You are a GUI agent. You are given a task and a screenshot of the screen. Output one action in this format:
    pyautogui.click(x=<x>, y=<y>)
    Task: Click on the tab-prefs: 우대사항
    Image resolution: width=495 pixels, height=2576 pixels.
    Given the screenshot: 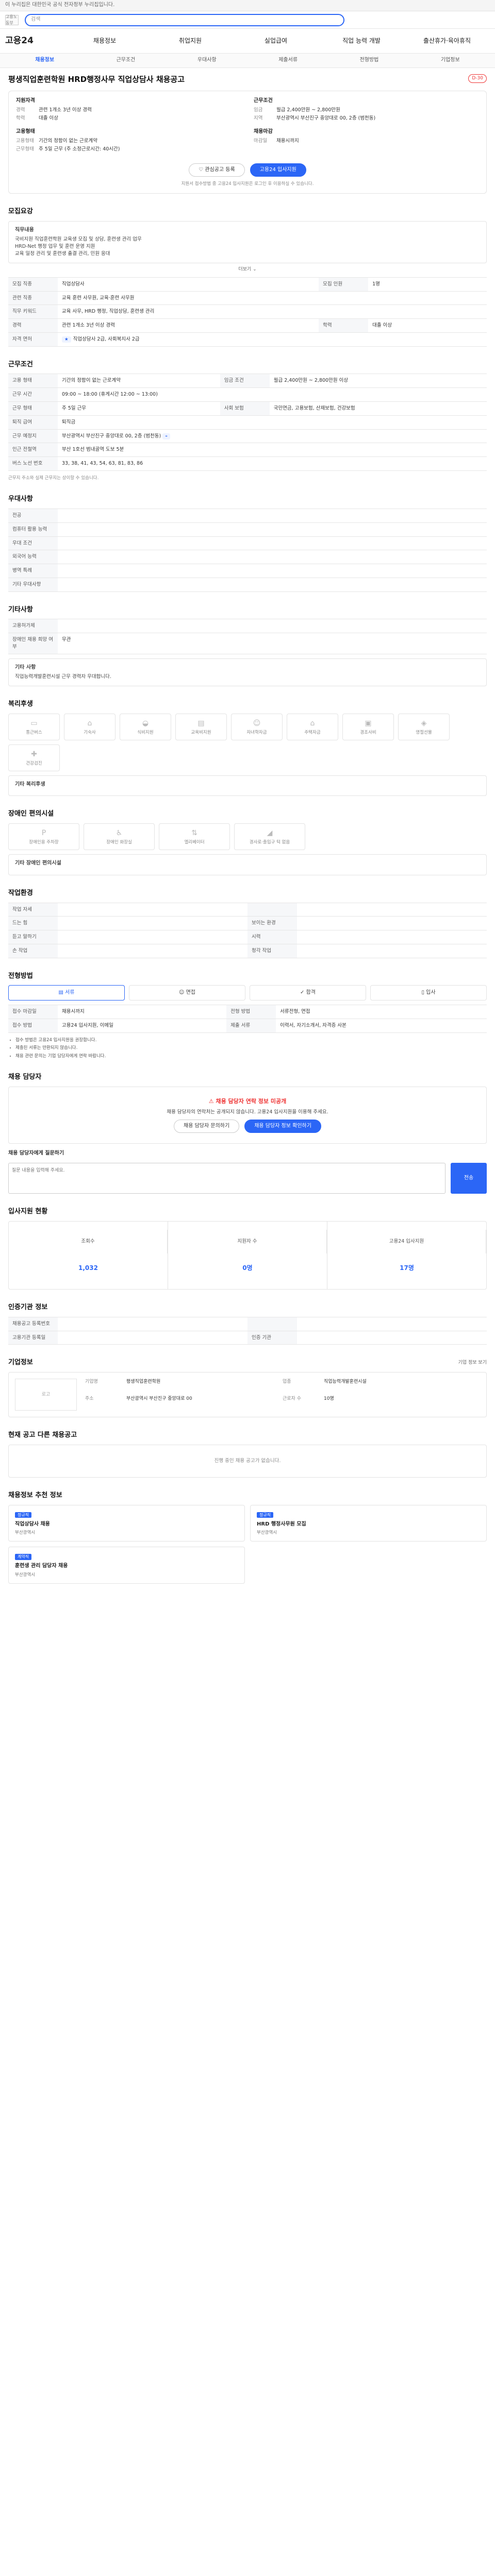 What is the action you would take?
    pyautogui.click(x=207, y=60)
    